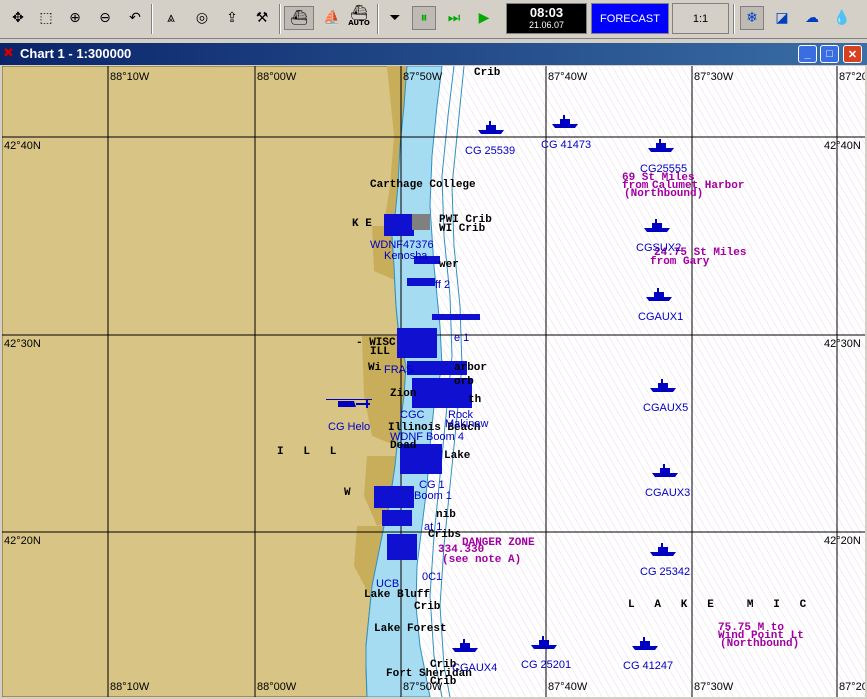 Image resolution: width=867 pixels, height=699 pixels. Describe the element at coordinates (475, 400) in the screenshot. I see `place-label: th` at that location.